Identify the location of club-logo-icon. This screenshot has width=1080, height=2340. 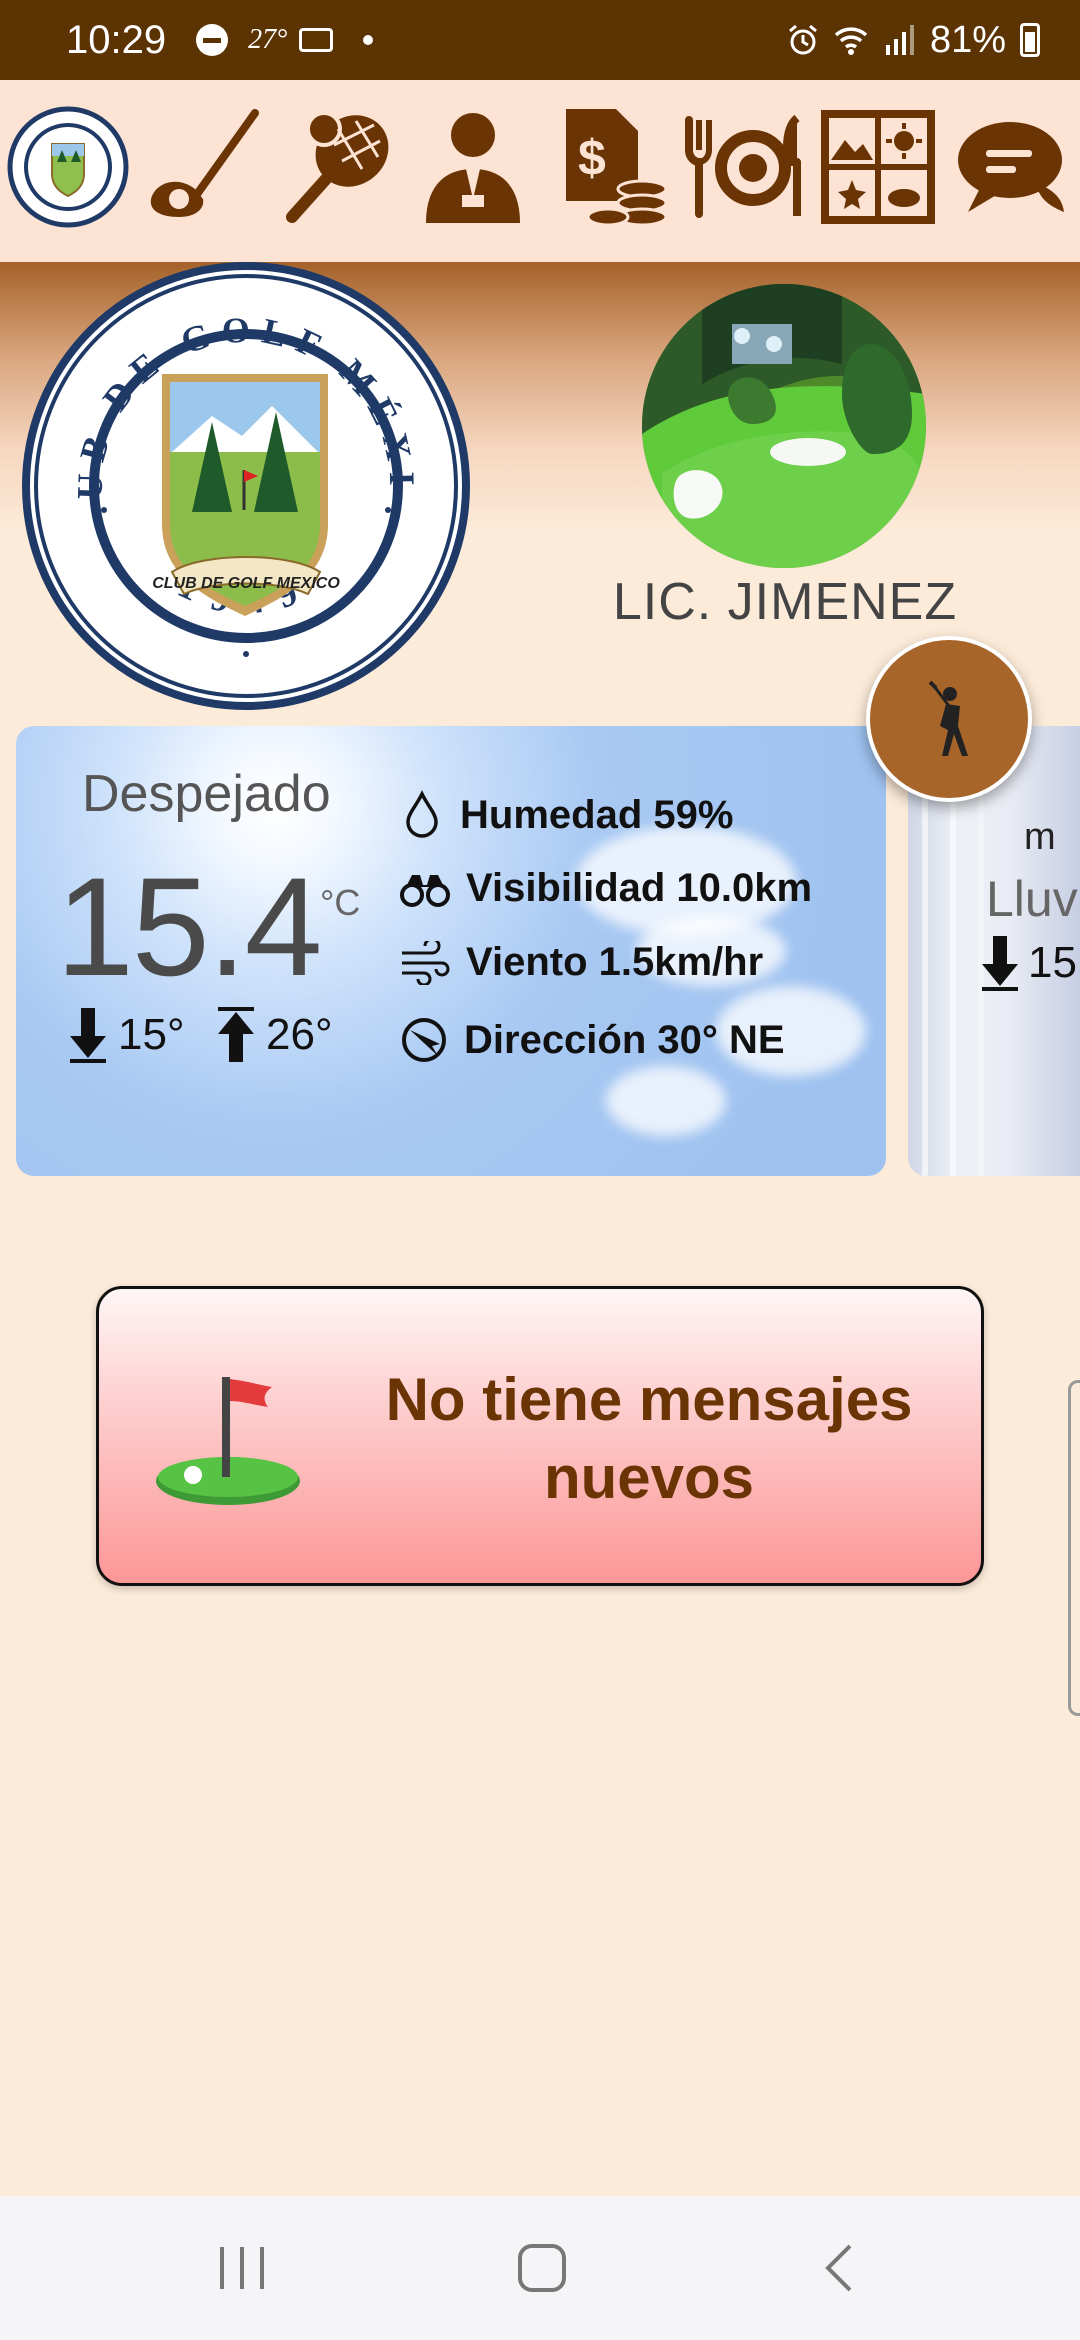
(68, 167).